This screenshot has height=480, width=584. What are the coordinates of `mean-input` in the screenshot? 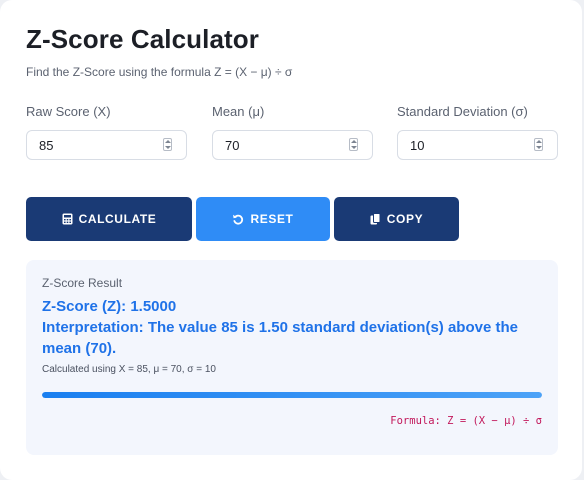 It's located at (284, 145).